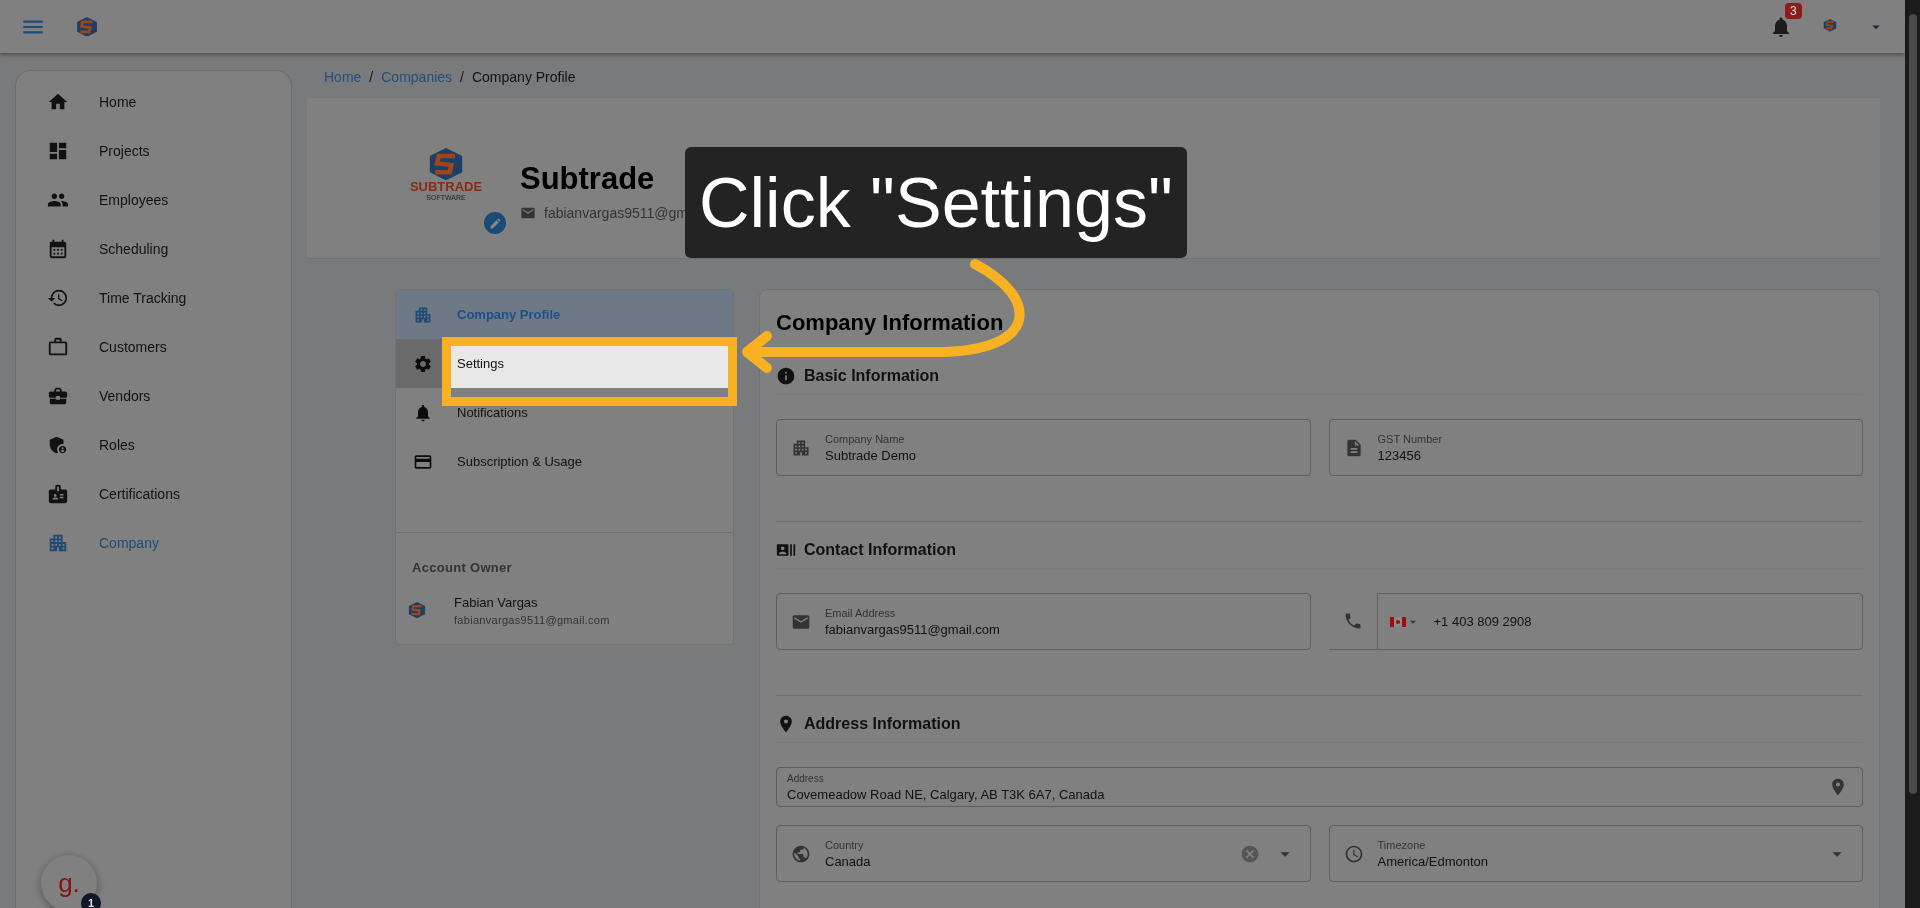 This screenshot has height=908, width=1920. Describe the element at coordinates (1319, 787) in the screenshot. I see `address-field: Address Covemeadow Road NE, Calgary, AB T3K 6A7, Canada` at that location.